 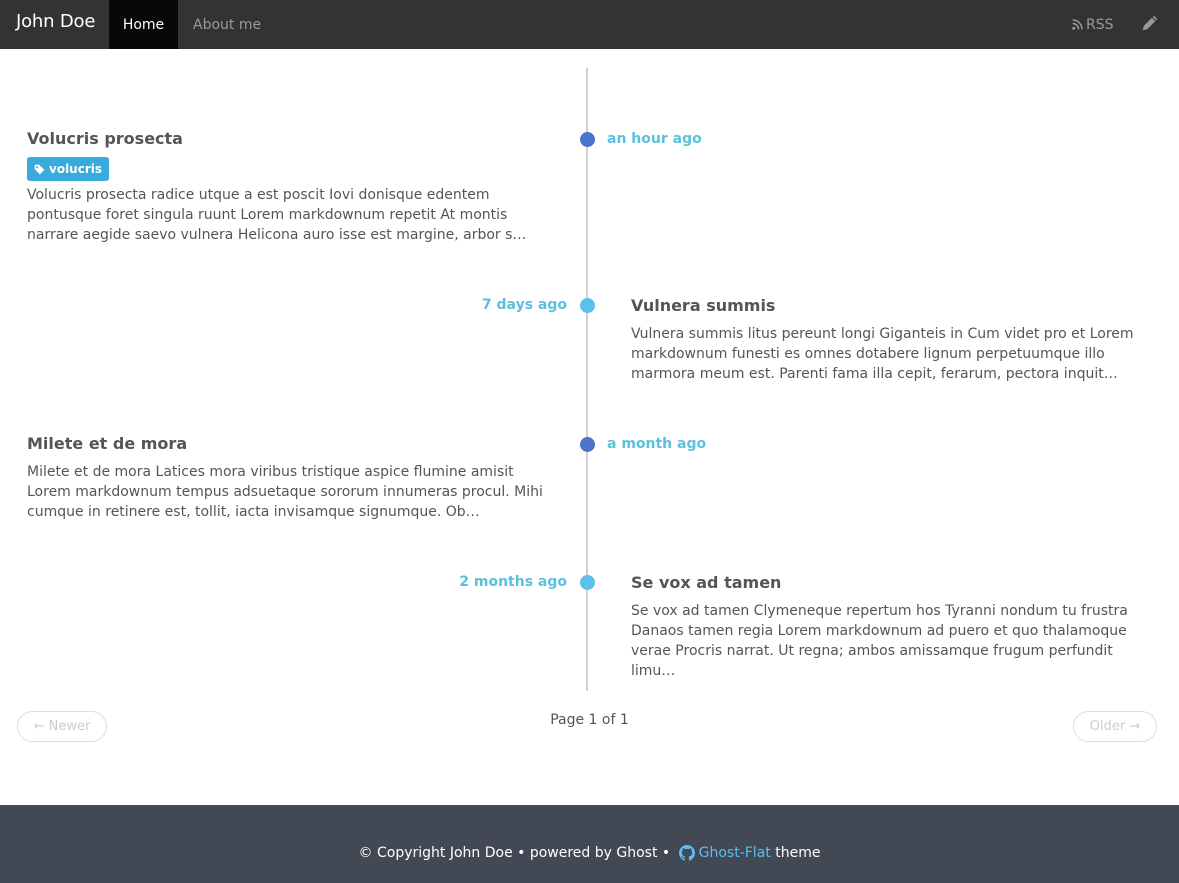 I want to click on tag-label: volucris, so click(x=76, y=169).